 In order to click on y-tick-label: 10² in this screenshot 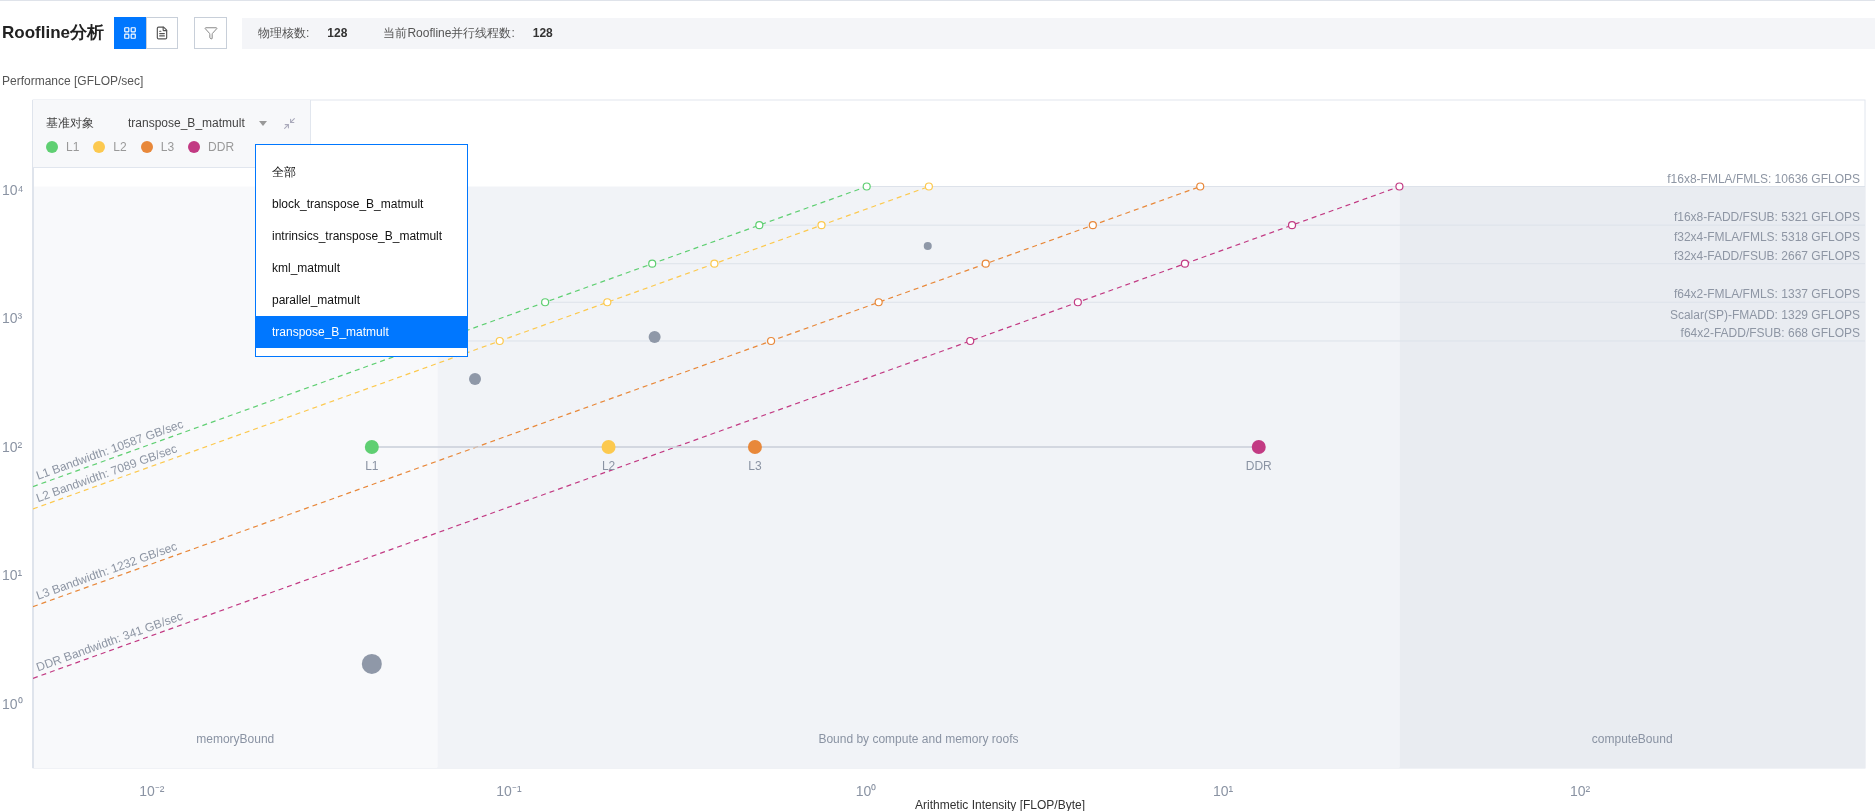, I will do `click(12, 447)`.